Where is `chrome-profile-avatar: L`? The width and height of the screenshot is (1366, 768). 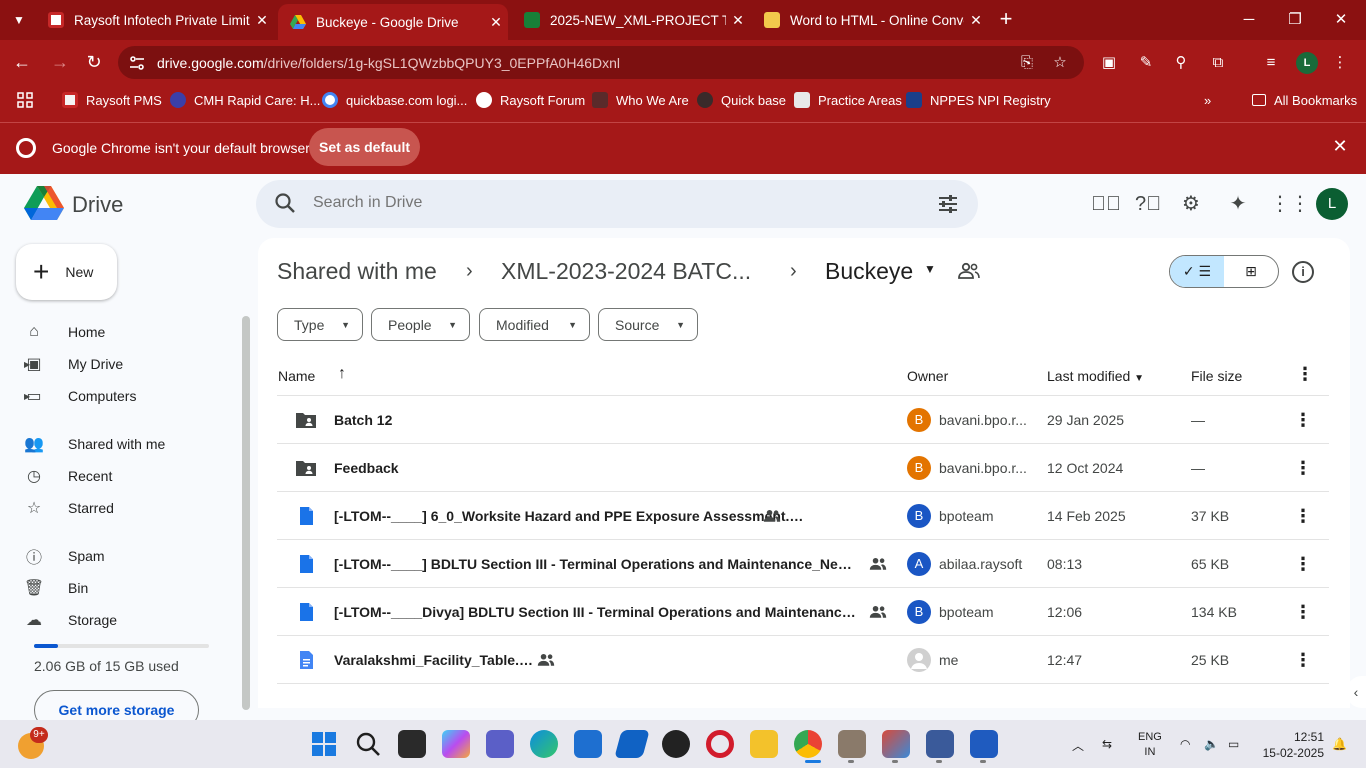
chrome-profile-avatar: L is located at coordinates (1307, 63).